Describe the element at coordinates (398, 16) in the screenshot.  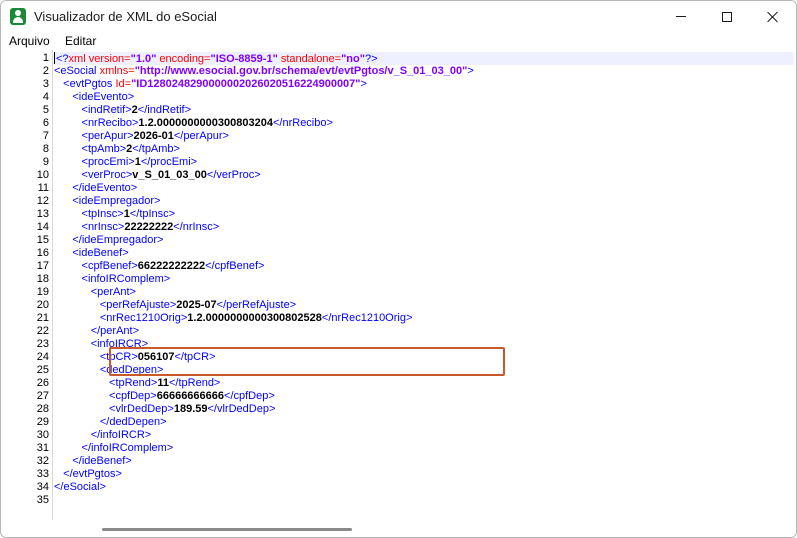
I see `title-bar: Visualizador de XML do eSocial` at that location.